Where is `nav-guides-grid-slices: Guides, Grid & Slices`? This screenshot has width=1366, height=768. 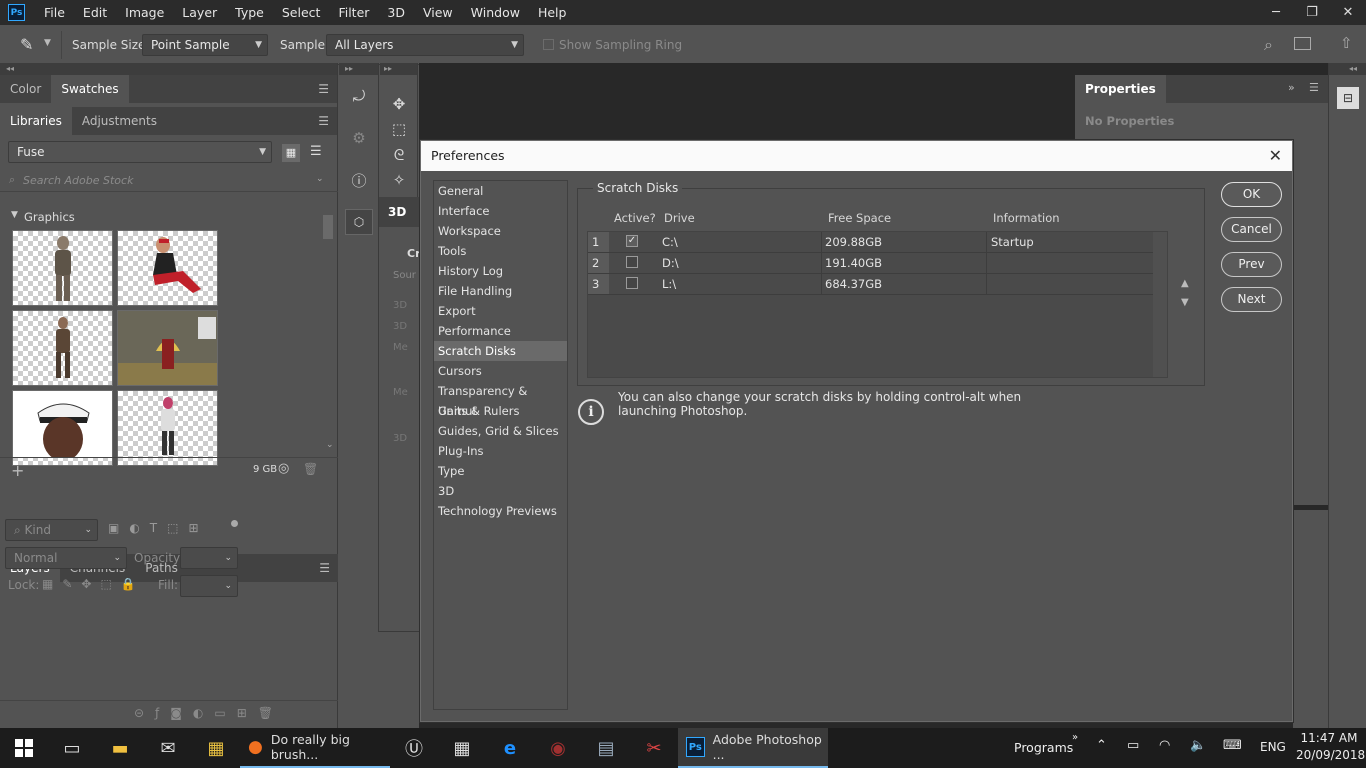
nav-guides-grid-slices: Guides, Grid & Slices is located at coordinates (500, 431).